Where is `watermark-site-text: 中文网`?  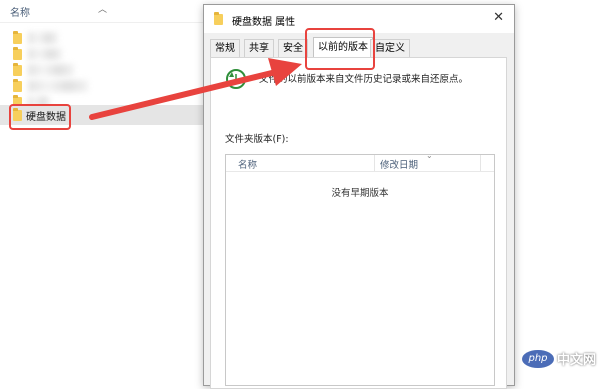
watermark-site-text: 中文网 is located at coordinates (577, 360).